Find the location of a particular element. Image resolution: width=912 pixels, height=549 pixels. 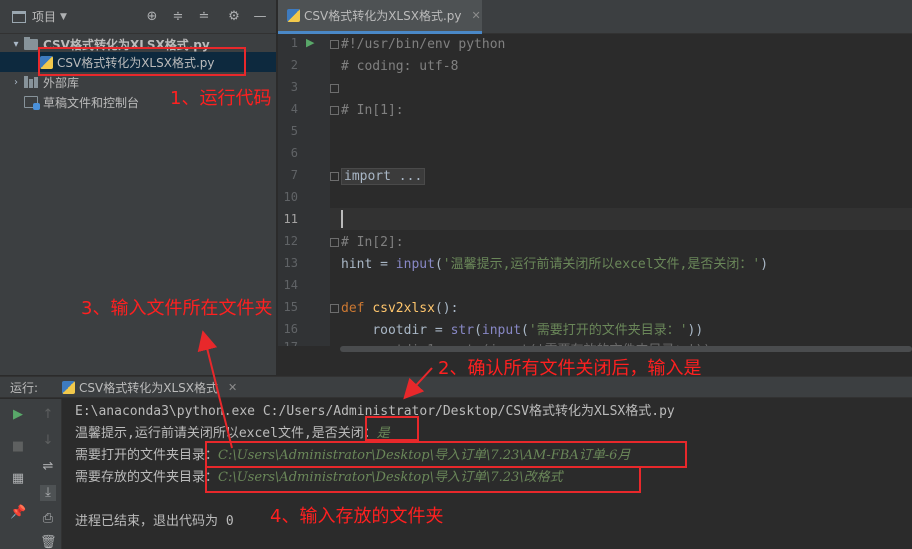

code-token: hint is located at coordinates (357, 264).